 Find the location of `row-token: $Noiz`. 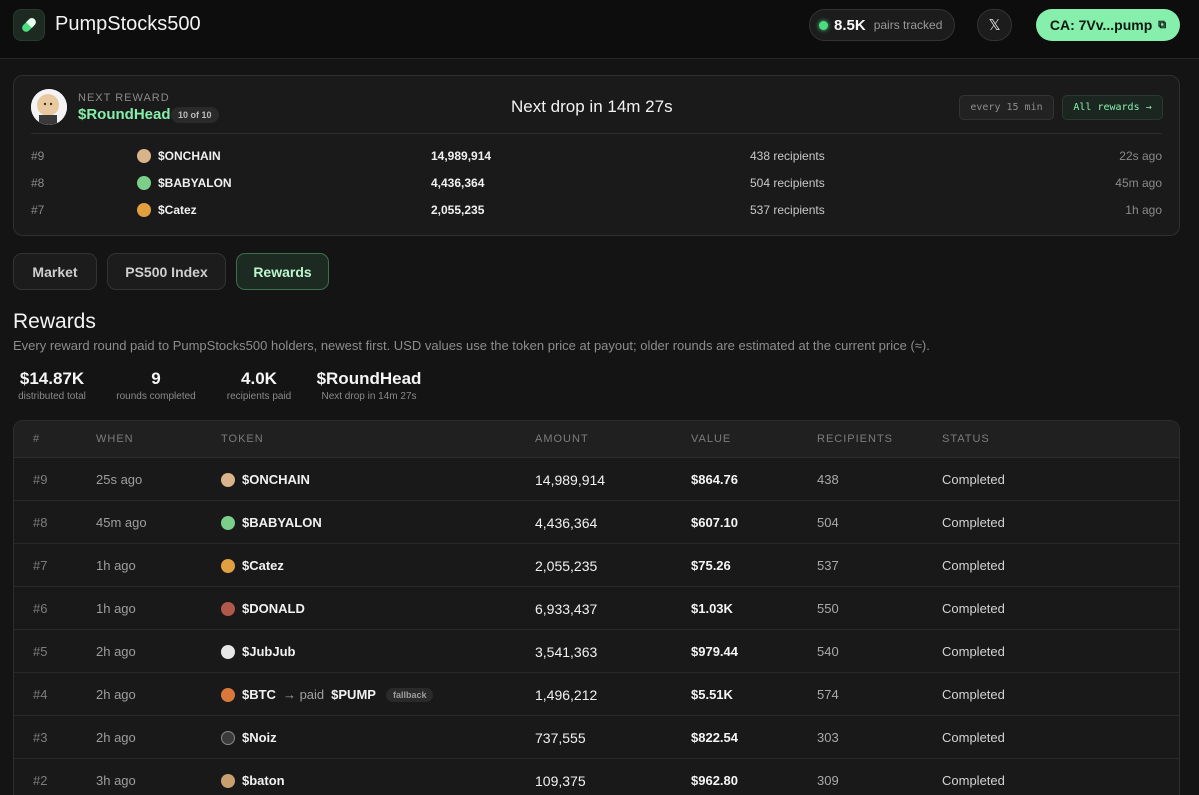

row-token: $Noiz is located at coordinates (249, 737).